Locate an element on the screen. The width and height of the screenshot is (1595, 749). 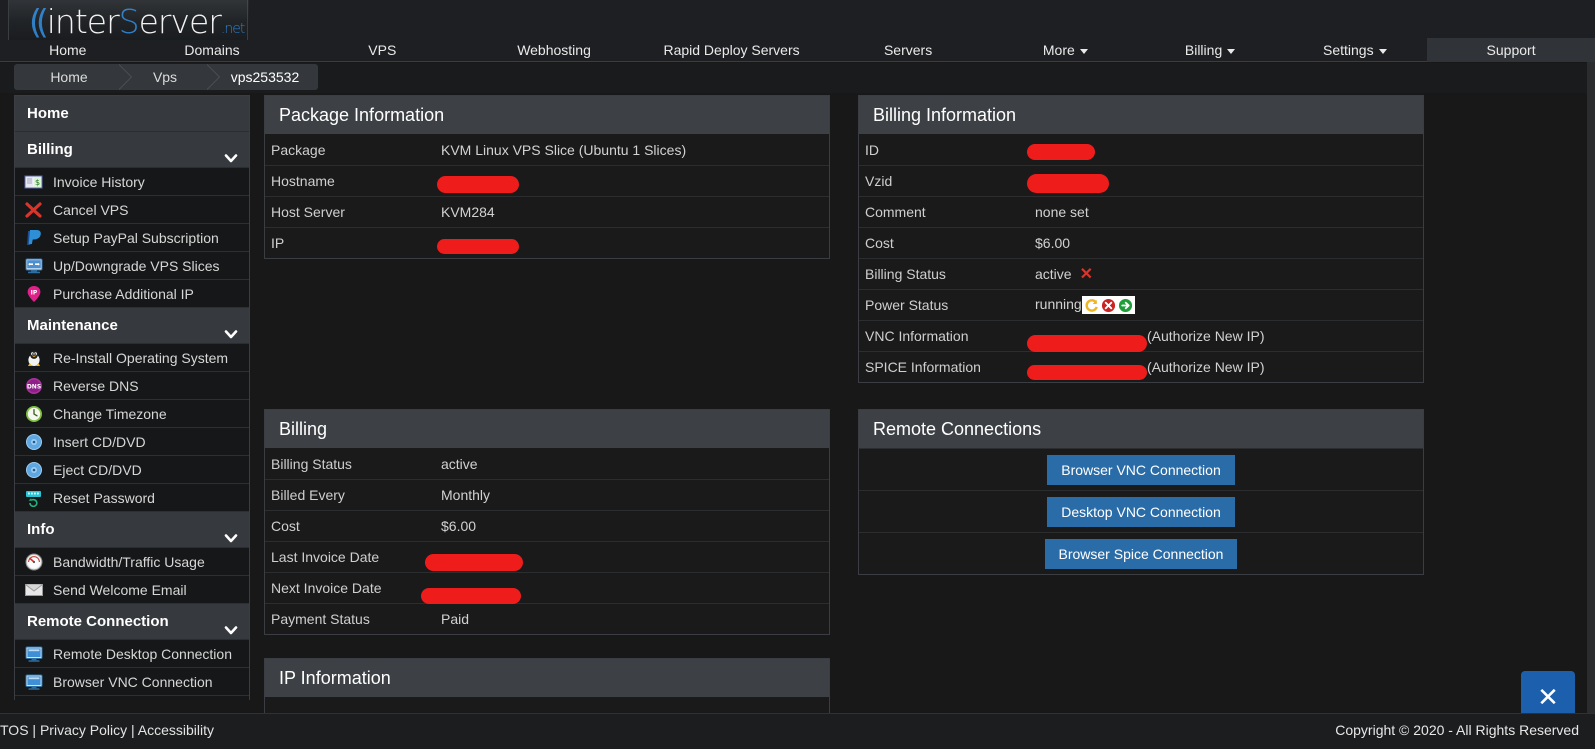
table-row: Billing Status active is located at coordinates (547, 463).